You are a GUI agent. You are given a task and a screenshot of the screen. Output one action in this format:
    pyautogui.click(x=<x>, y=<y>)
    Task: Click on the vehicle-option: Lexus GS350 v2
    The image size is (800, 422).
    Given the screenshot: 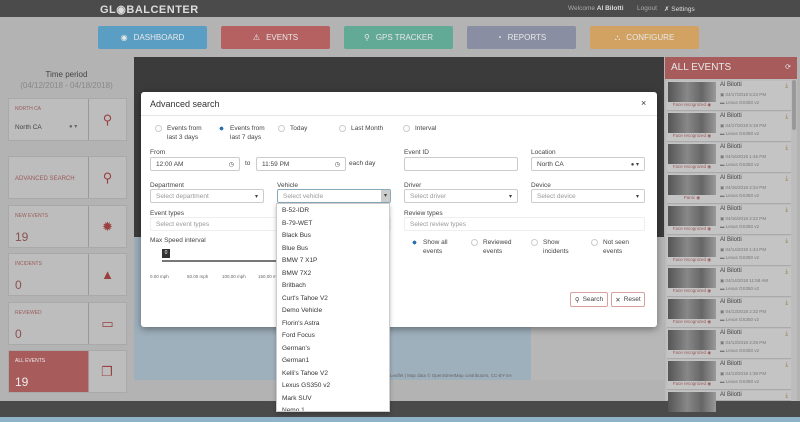 What is the action you would take?
    pyautogui.click(x=333, y=385)
    